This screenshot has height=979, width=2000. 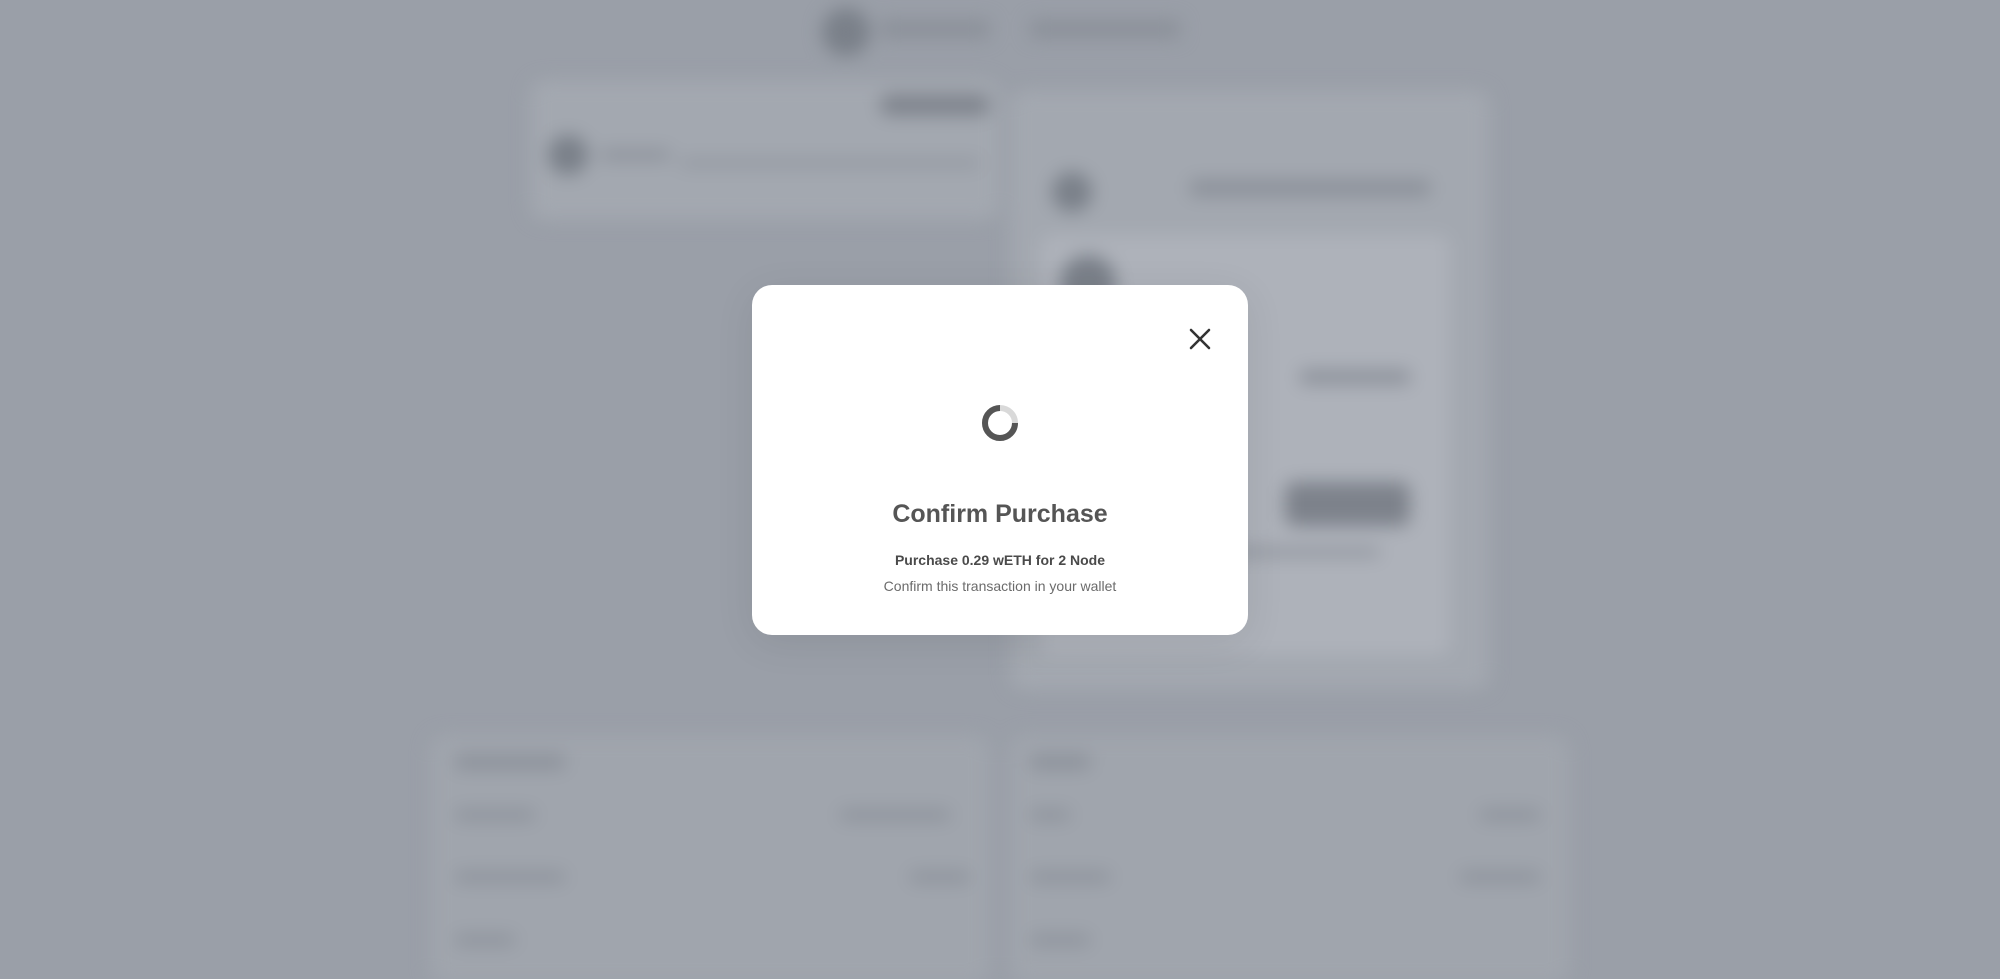 I want to click on modal-title: Confirm Purchase, so click(x=1000, y=514).